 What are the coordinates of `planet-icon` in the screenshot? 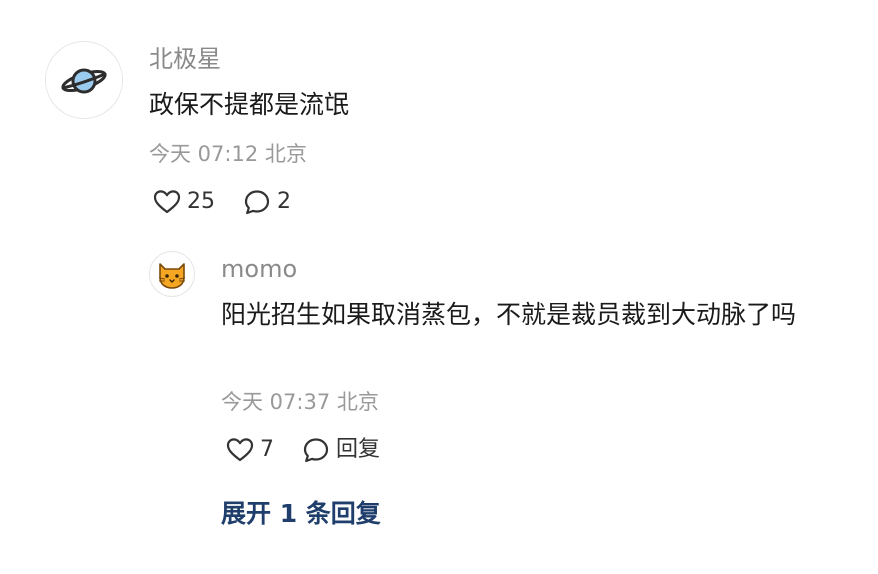 It's located at (84, 81).